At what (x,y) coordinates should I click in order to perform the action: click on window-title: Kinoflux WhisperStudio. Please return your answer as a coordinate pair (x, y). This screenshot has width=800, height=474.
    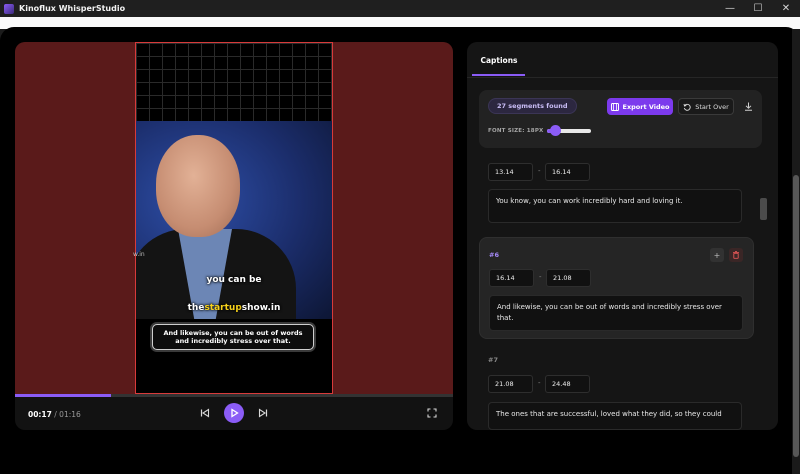
    Looking at the image, I should click on (72, 8).